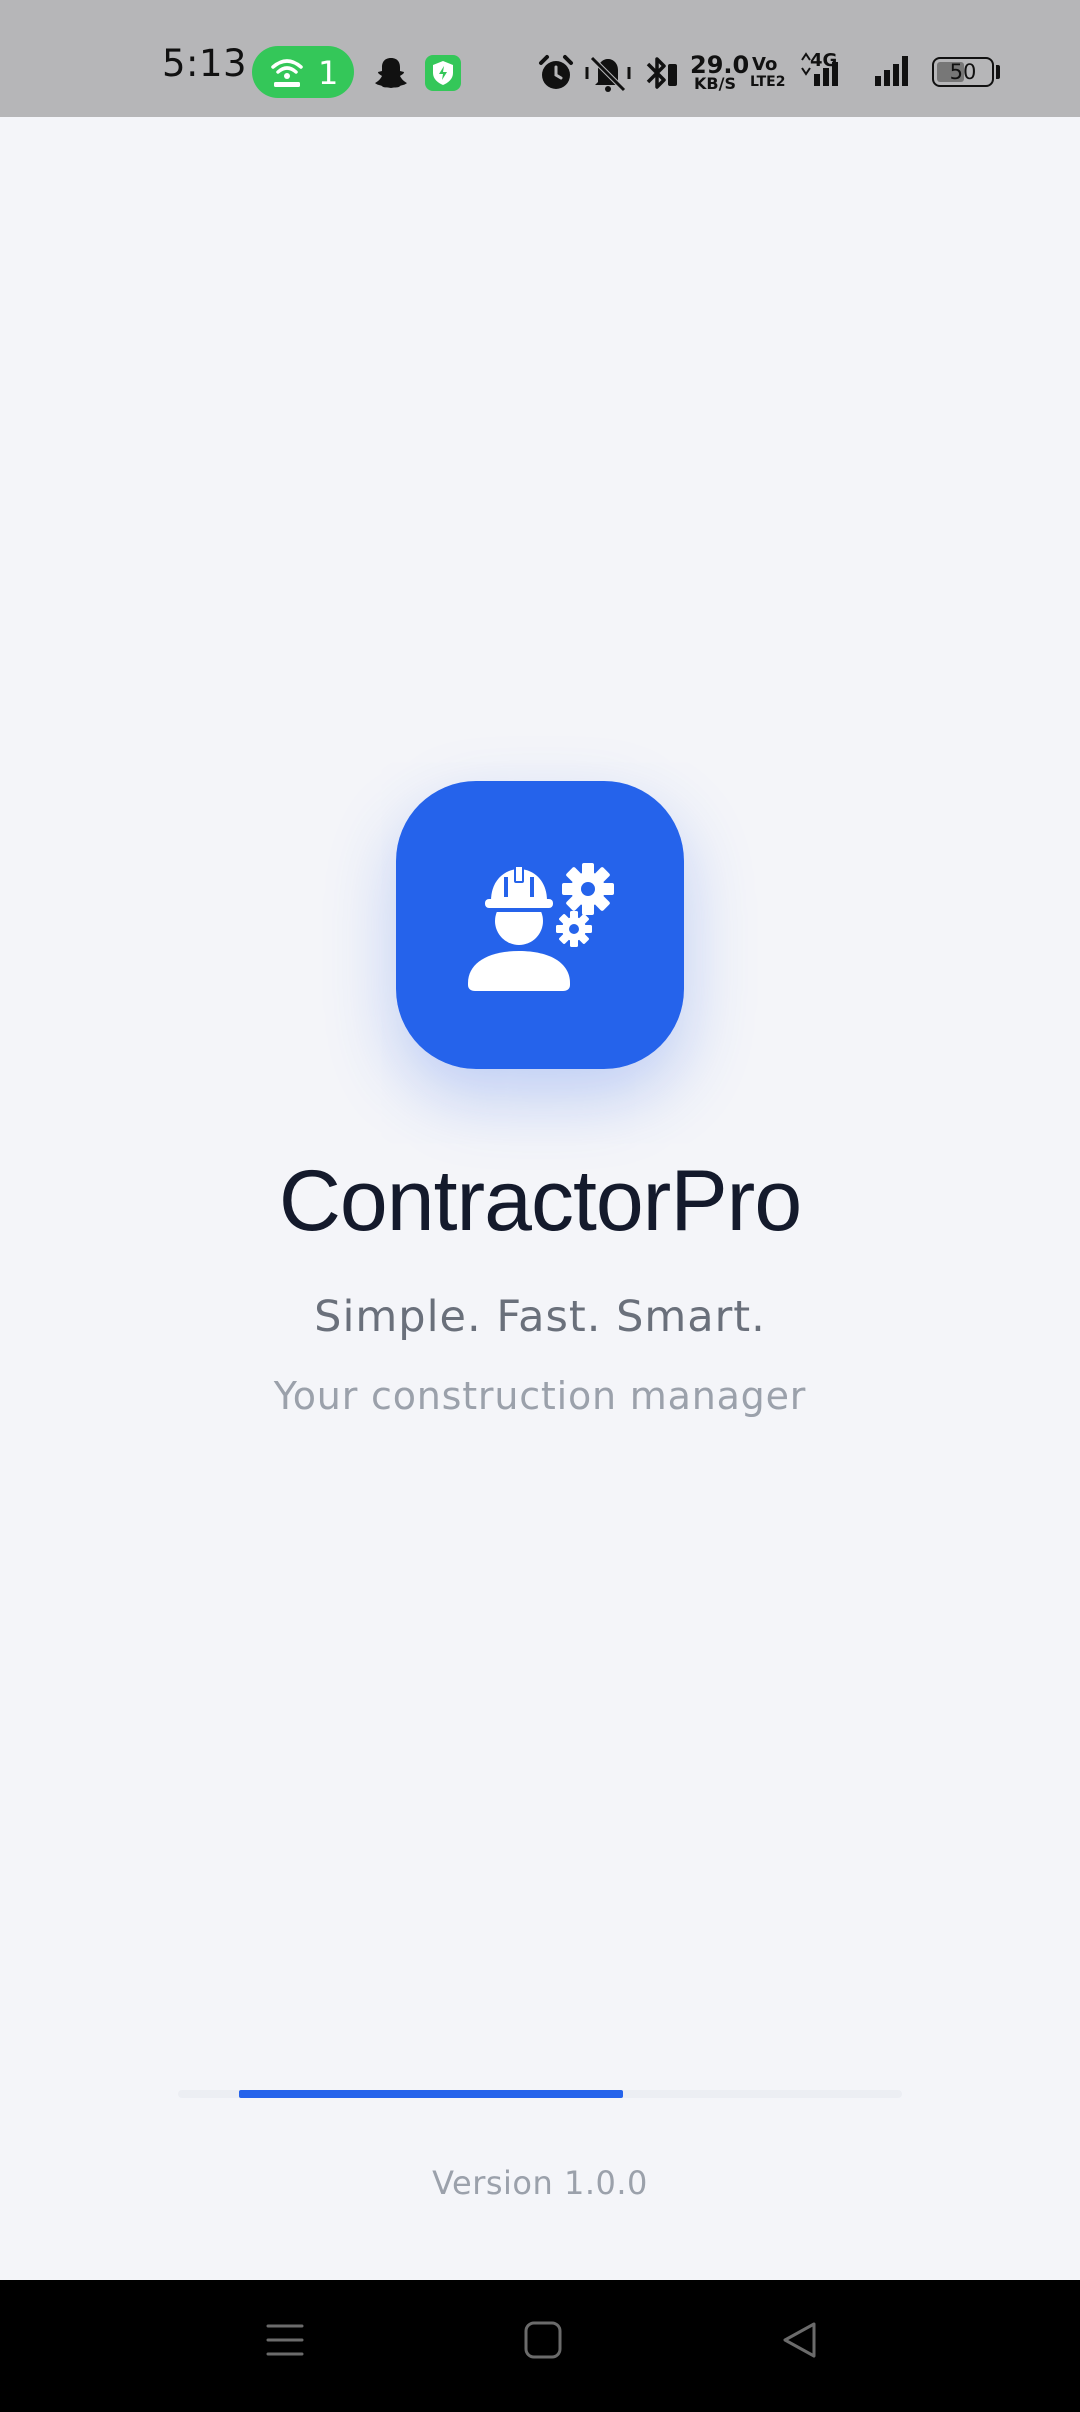 Image resolution: width=1080 pixels, height=2412 pixels. I want to click on app-title: ContractorPro, so click(540, 1201).